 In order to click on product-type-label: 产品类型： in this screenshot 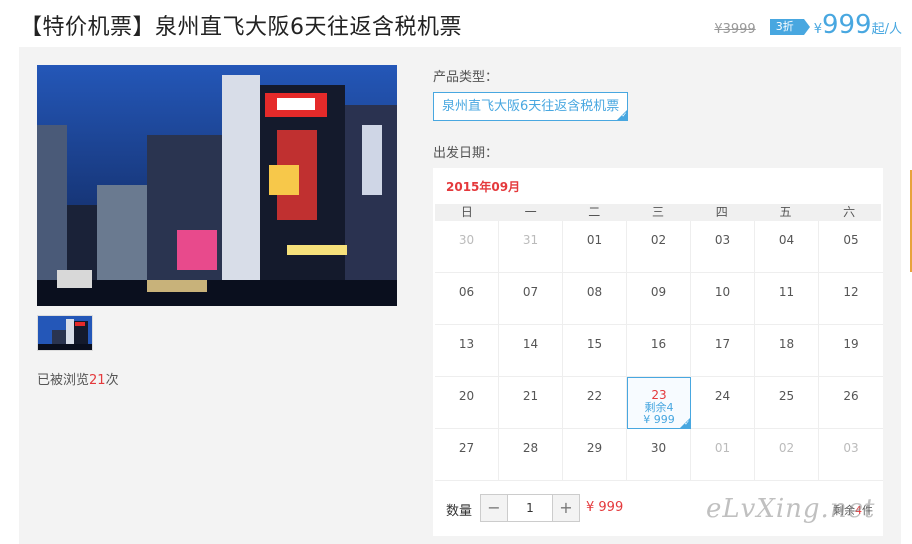, I will do `click(466, 77)`.